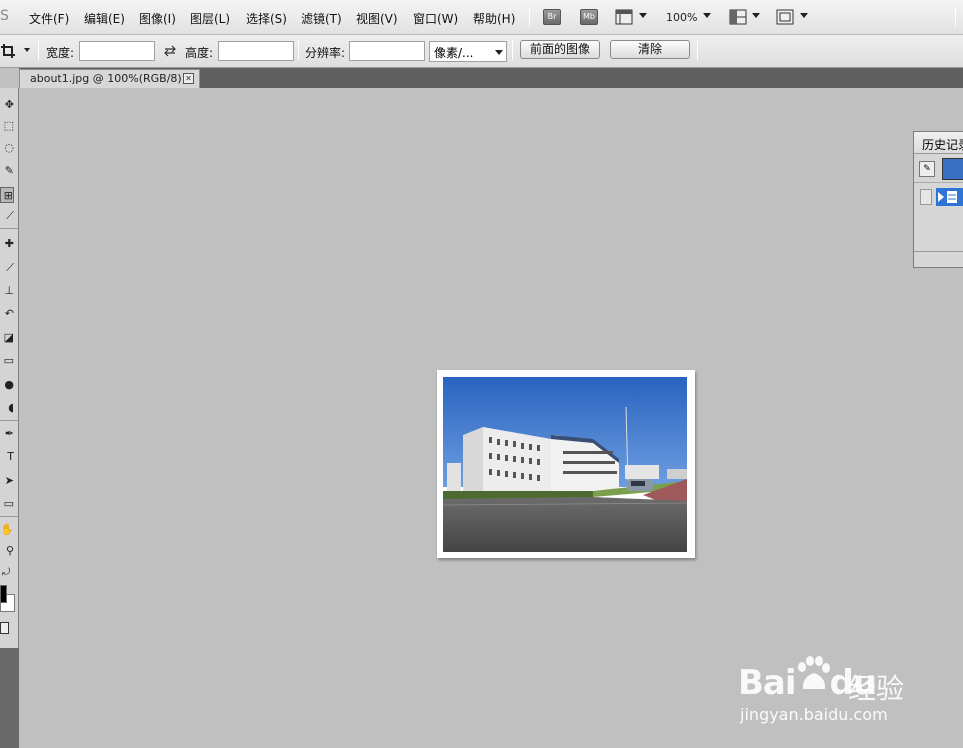  Describe the element at coordinates (435, 18) in the screenshot. I see `menu-window: 窗口(W)` at that location.